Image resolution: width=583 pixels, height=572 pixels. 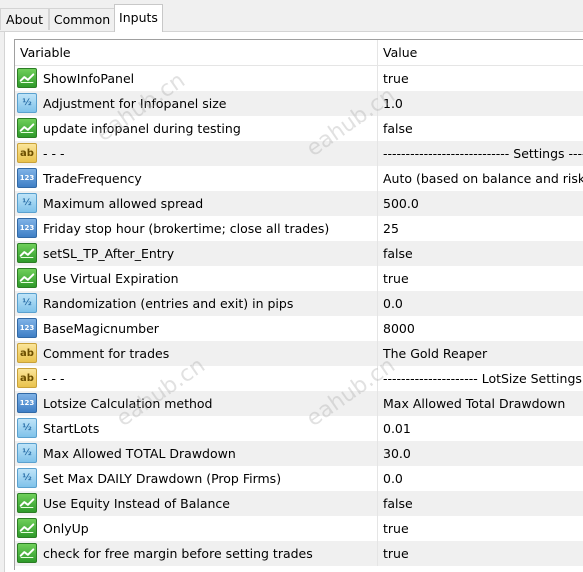 What do you see at coordinates (45, 52) in the screenshot?
I see `column-header-variable: Variable` at bounding box center [45, 52].